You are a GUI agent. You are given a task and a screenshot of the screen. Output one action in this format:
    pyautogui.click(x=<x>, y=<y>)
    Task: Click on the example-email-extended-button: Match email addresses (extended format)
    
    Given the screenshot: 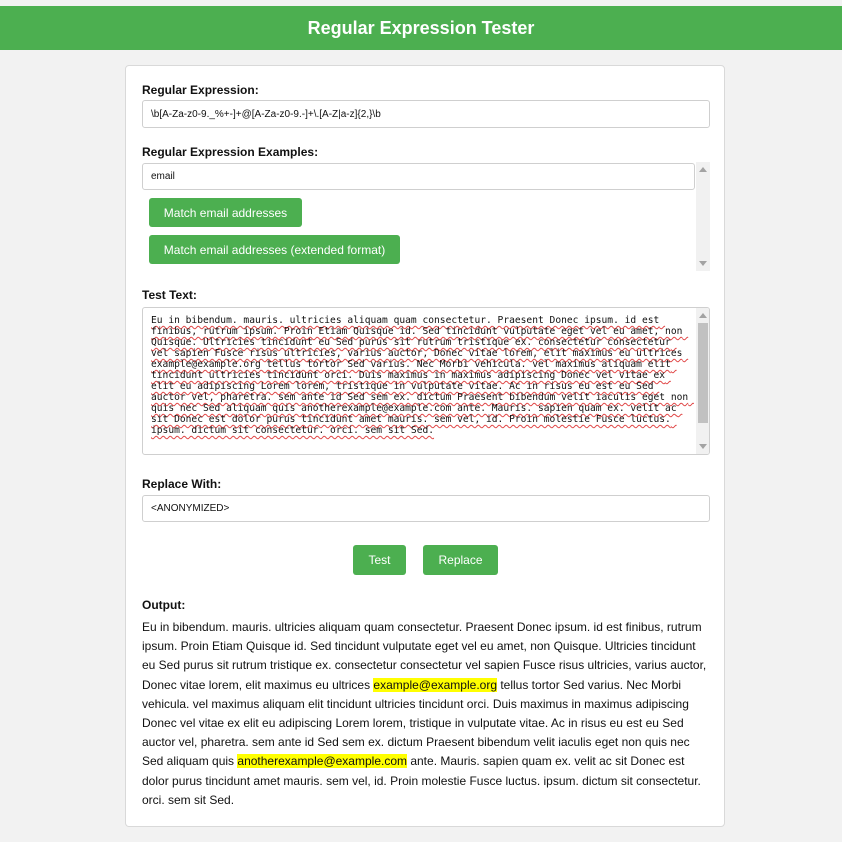 What is the action you would take?
    pyautogui.click(x=274, y=249)
    